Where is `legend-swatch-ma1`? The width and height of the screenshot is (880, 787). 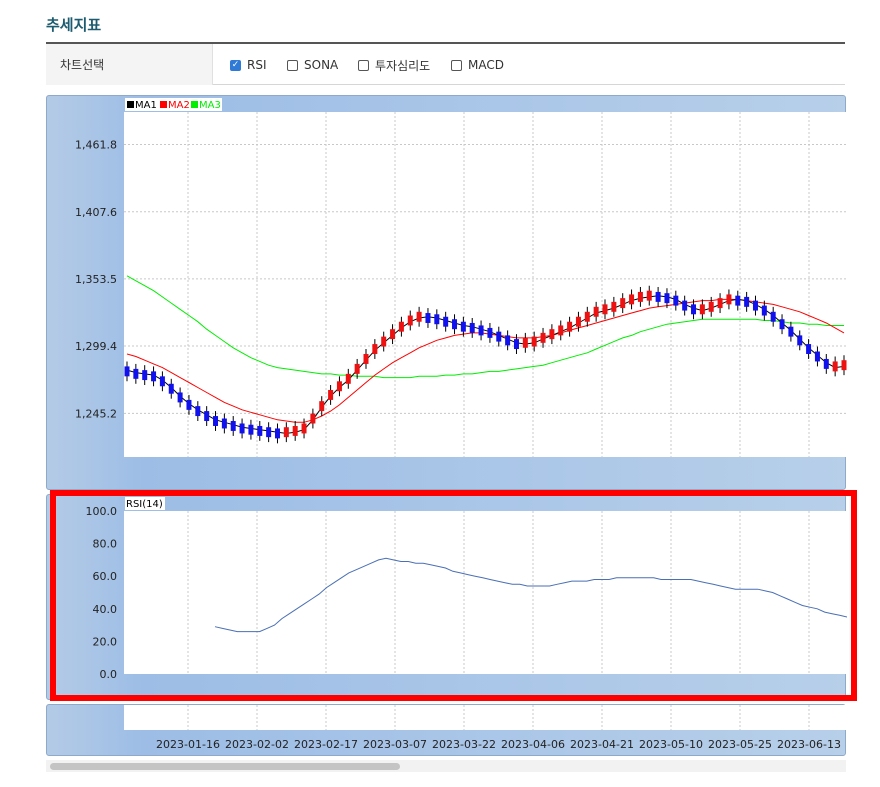
legend-swatch-ma1 is located at coordinates (130, 104).